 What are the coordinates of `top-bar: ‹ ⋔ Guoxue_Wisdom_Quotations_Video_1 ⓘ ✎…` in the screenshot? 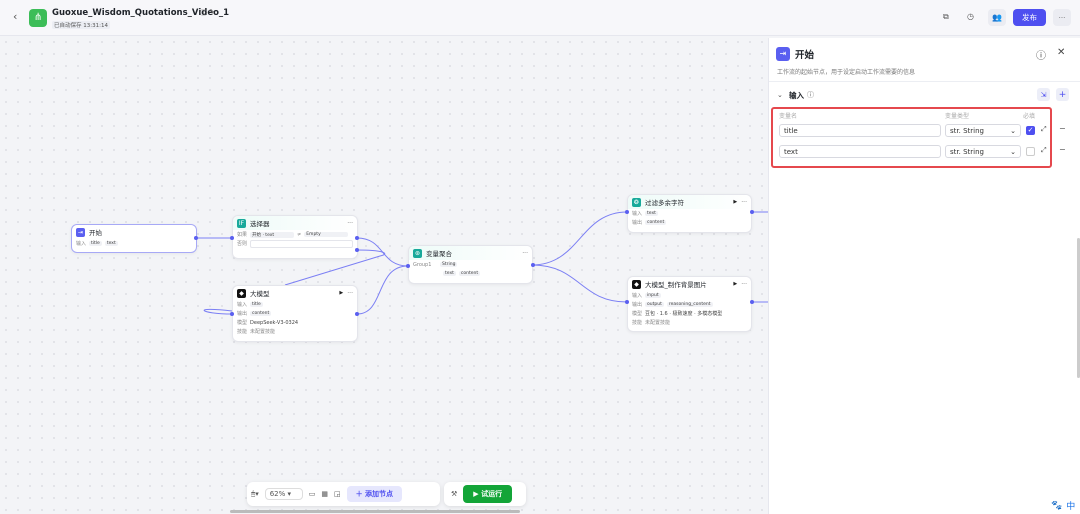 It's located at (540, 18).